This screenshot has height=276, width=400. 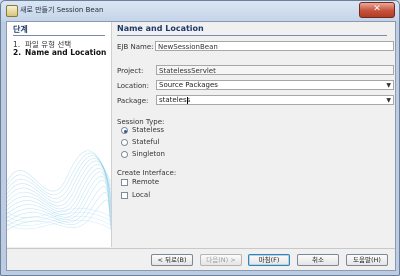 What do you see at coordinates (274, 46) in the screenshot?
I see `ejb-name-field: NewSessionBean` at bounding box center [274, 46].